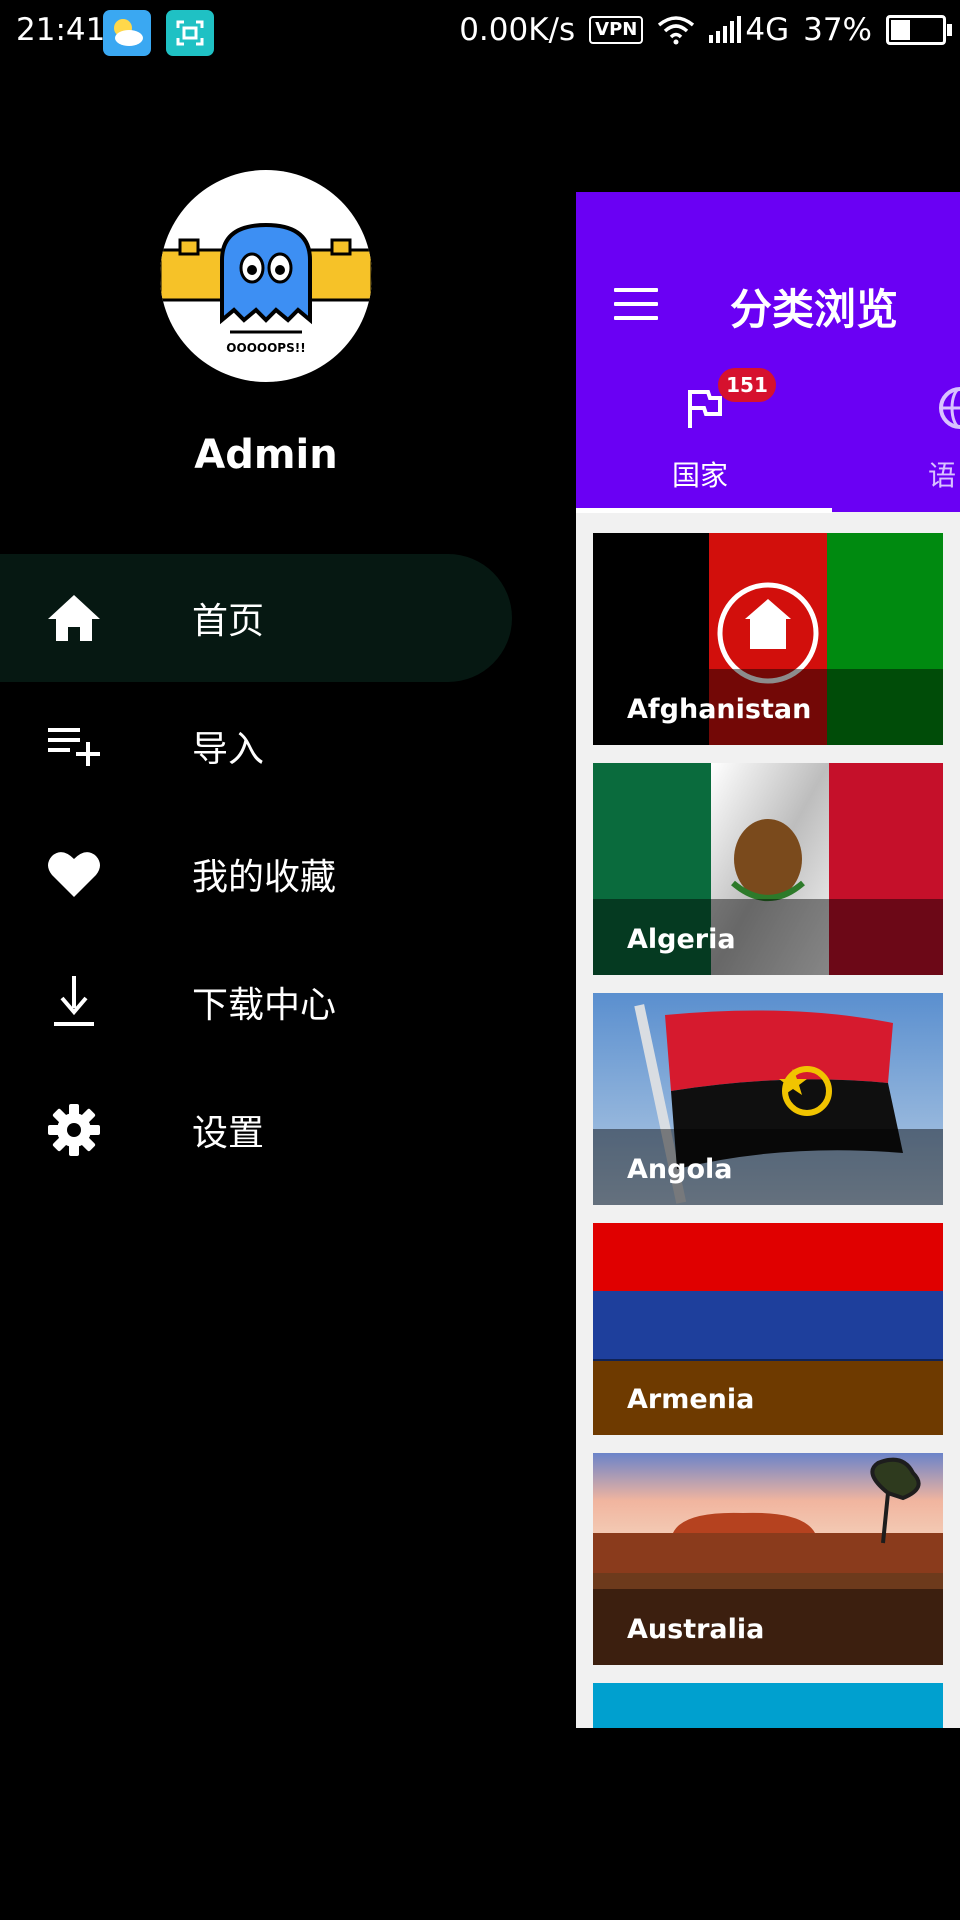 This screenshot has width=960, height=1920. Describe the element at coordinates (919, 30) in the screenshot. I see `battery-icon` at that location.